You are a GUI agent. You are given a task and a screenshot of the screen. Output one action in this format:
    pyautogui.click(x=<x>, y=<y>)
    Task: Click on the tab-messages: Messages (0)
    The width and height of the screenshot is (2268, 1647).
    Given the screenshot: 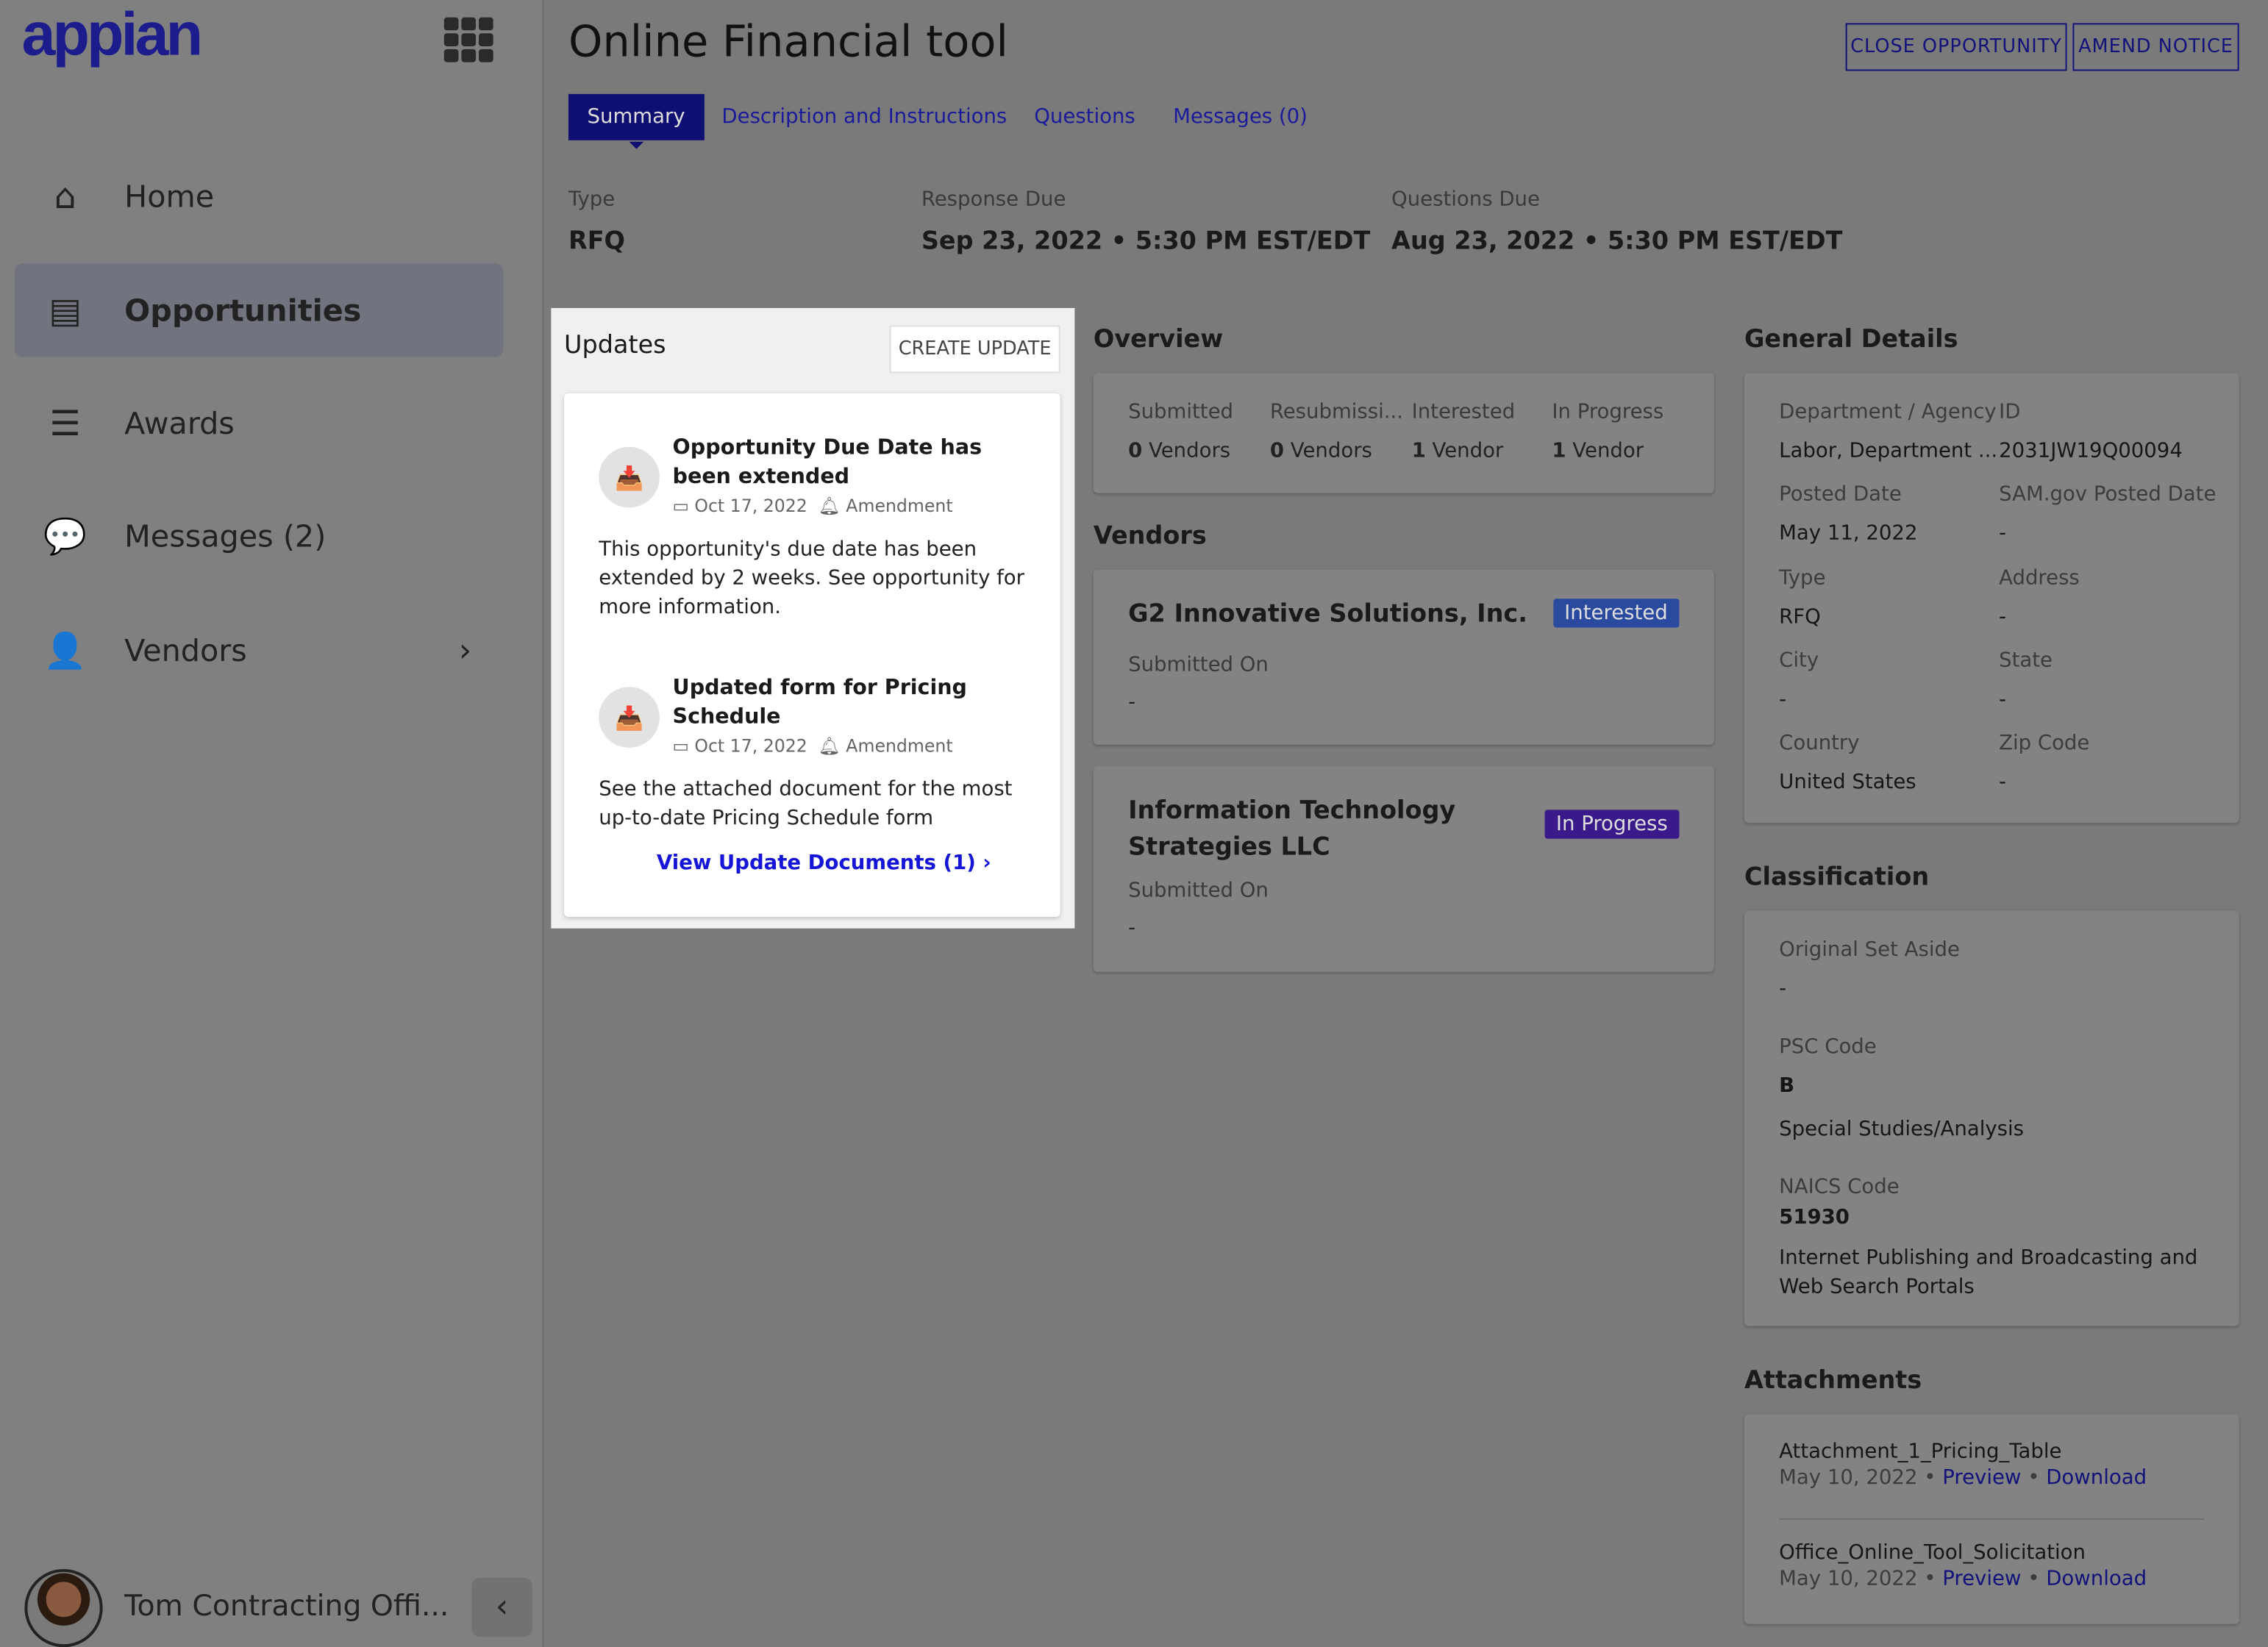 What is the action you would take?
    pyautogui.click(x=1240, y=117)
    